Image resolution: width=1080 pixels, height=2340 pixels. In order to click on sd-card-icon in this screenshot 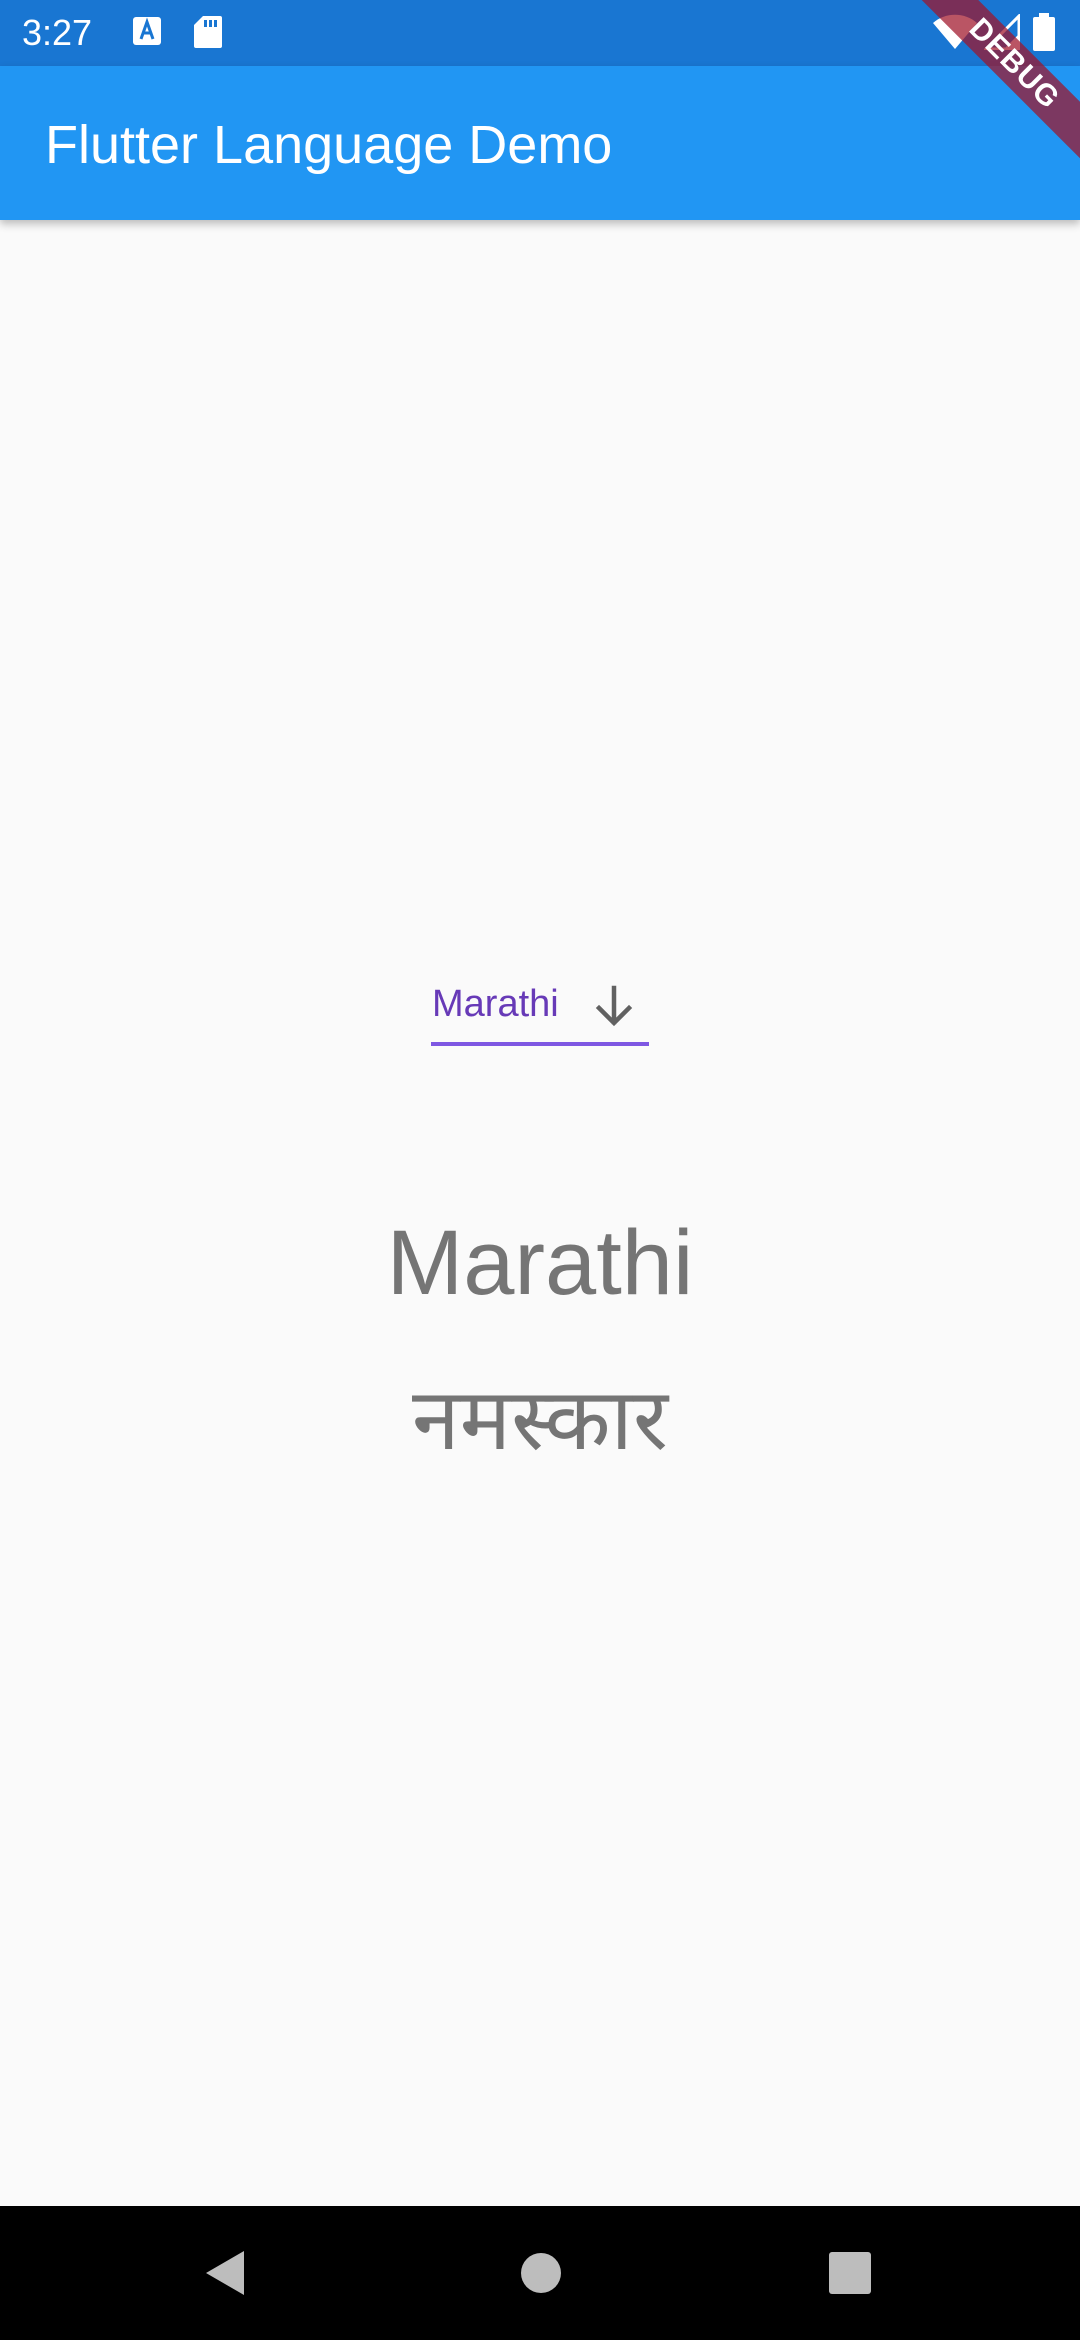, I will do `click(208, 34)`.